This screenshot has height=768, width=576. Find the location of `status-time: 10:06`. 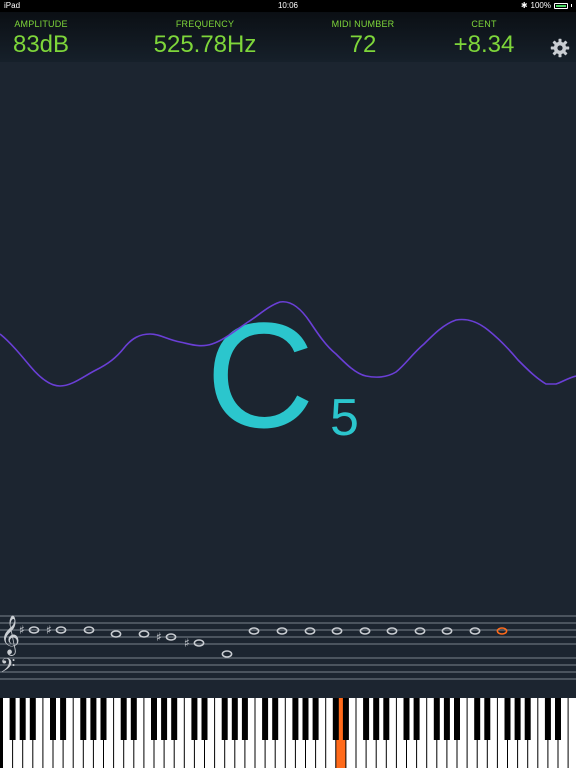

status-time: 10:06 is located at coordinates (288, 5).